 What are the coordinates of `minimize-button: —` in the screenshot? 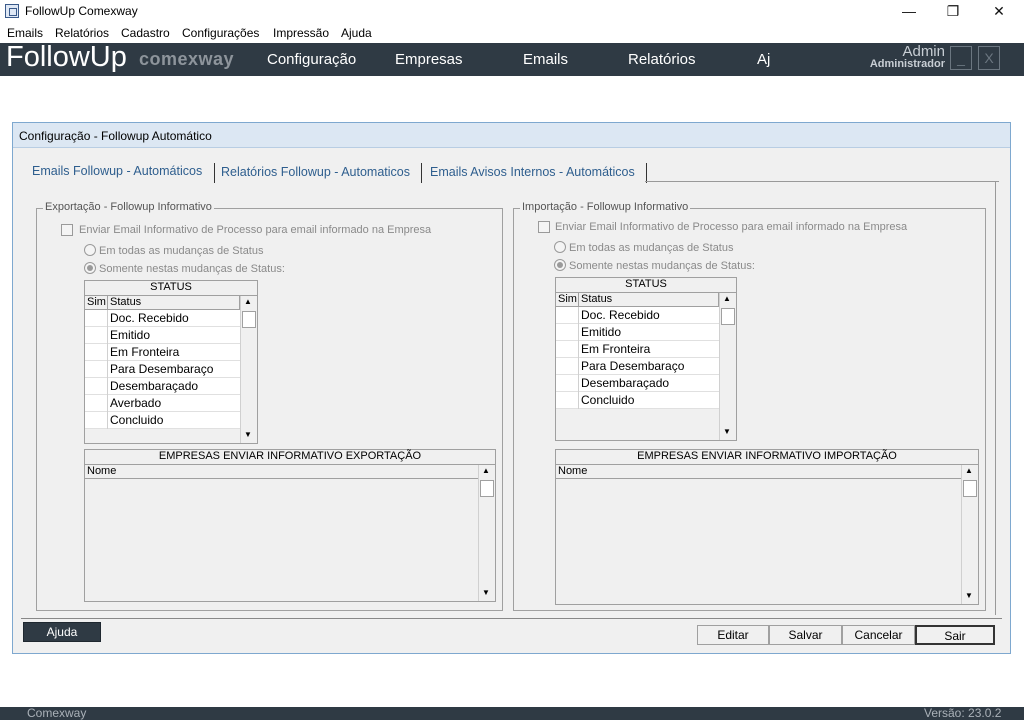 It's located at (909, 11).